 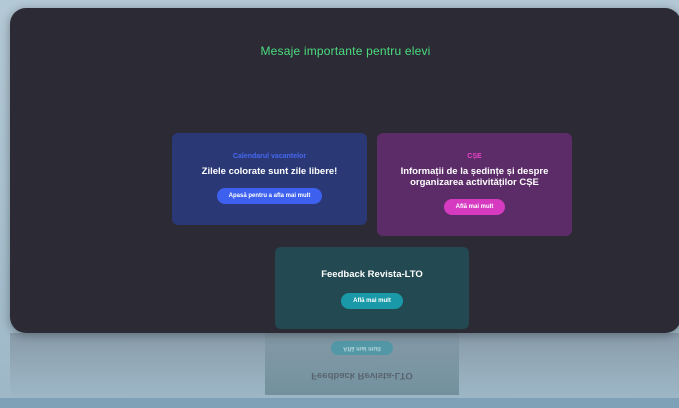 I want to click on card-feedback-heading: Feedback Revista-LTO, so click(x=372, y=274).